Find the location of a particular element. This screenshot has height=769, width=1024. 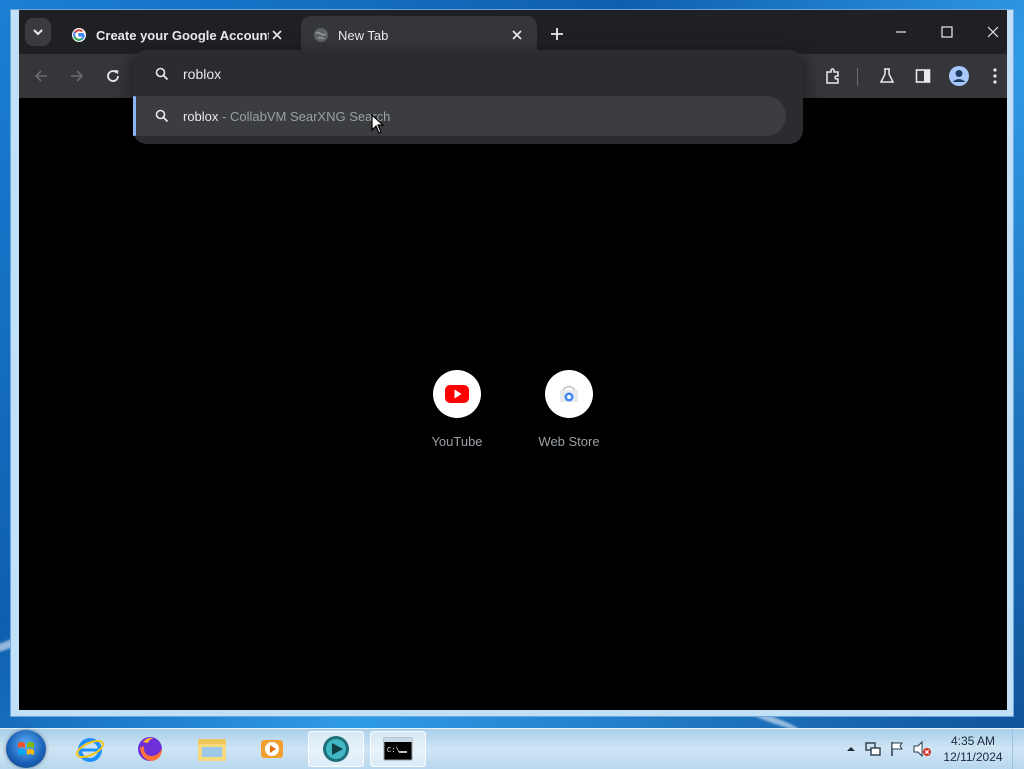

system-tray is located at coordinates (888, 749).